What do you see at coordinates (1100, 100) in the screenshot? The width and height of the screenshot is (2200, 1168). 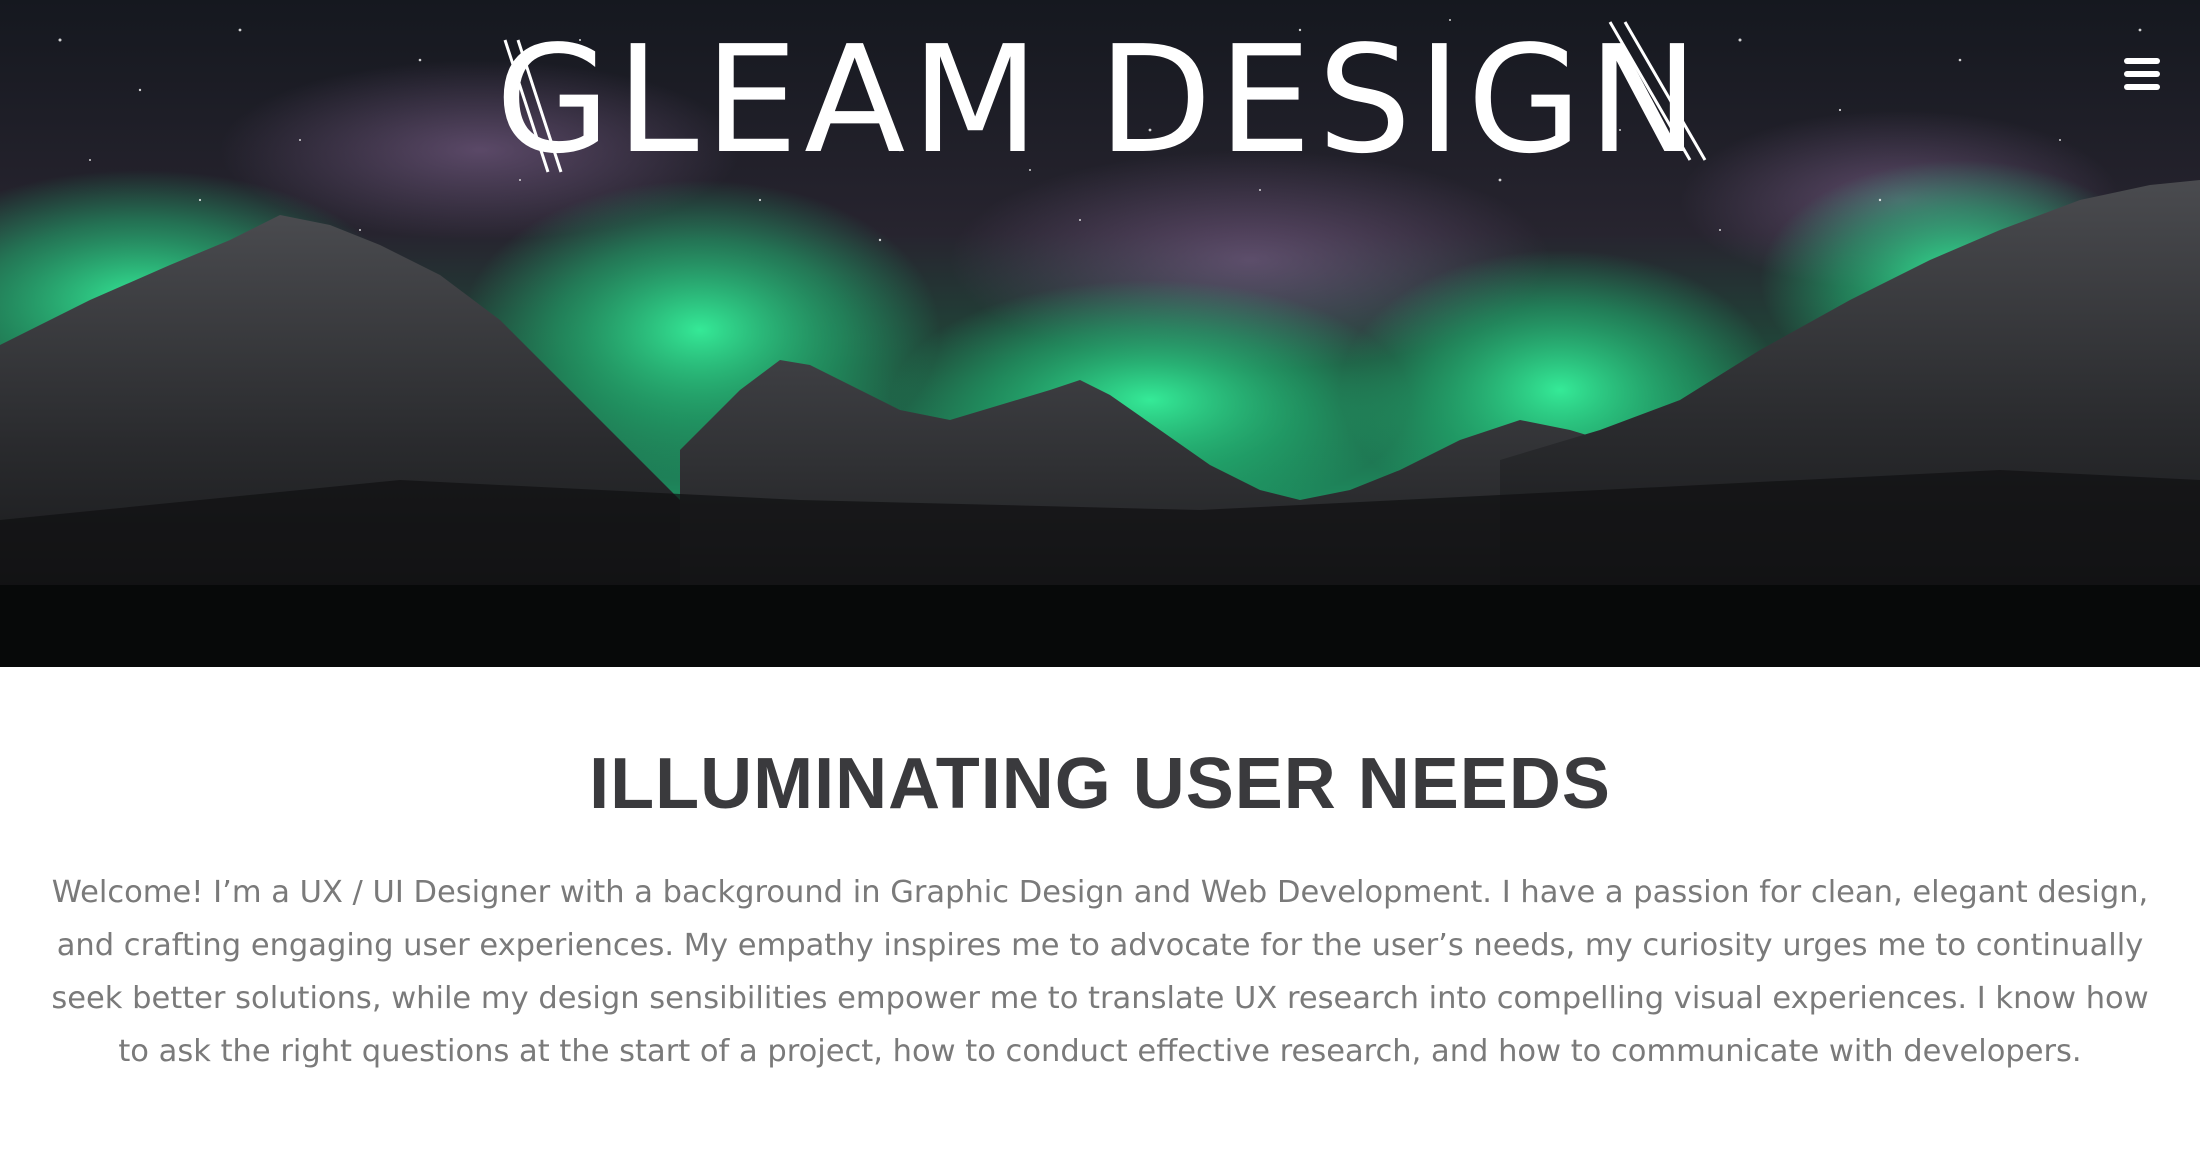 I see `site-logo: GLEAM DESIGN` at bounding box center [1100, 100].